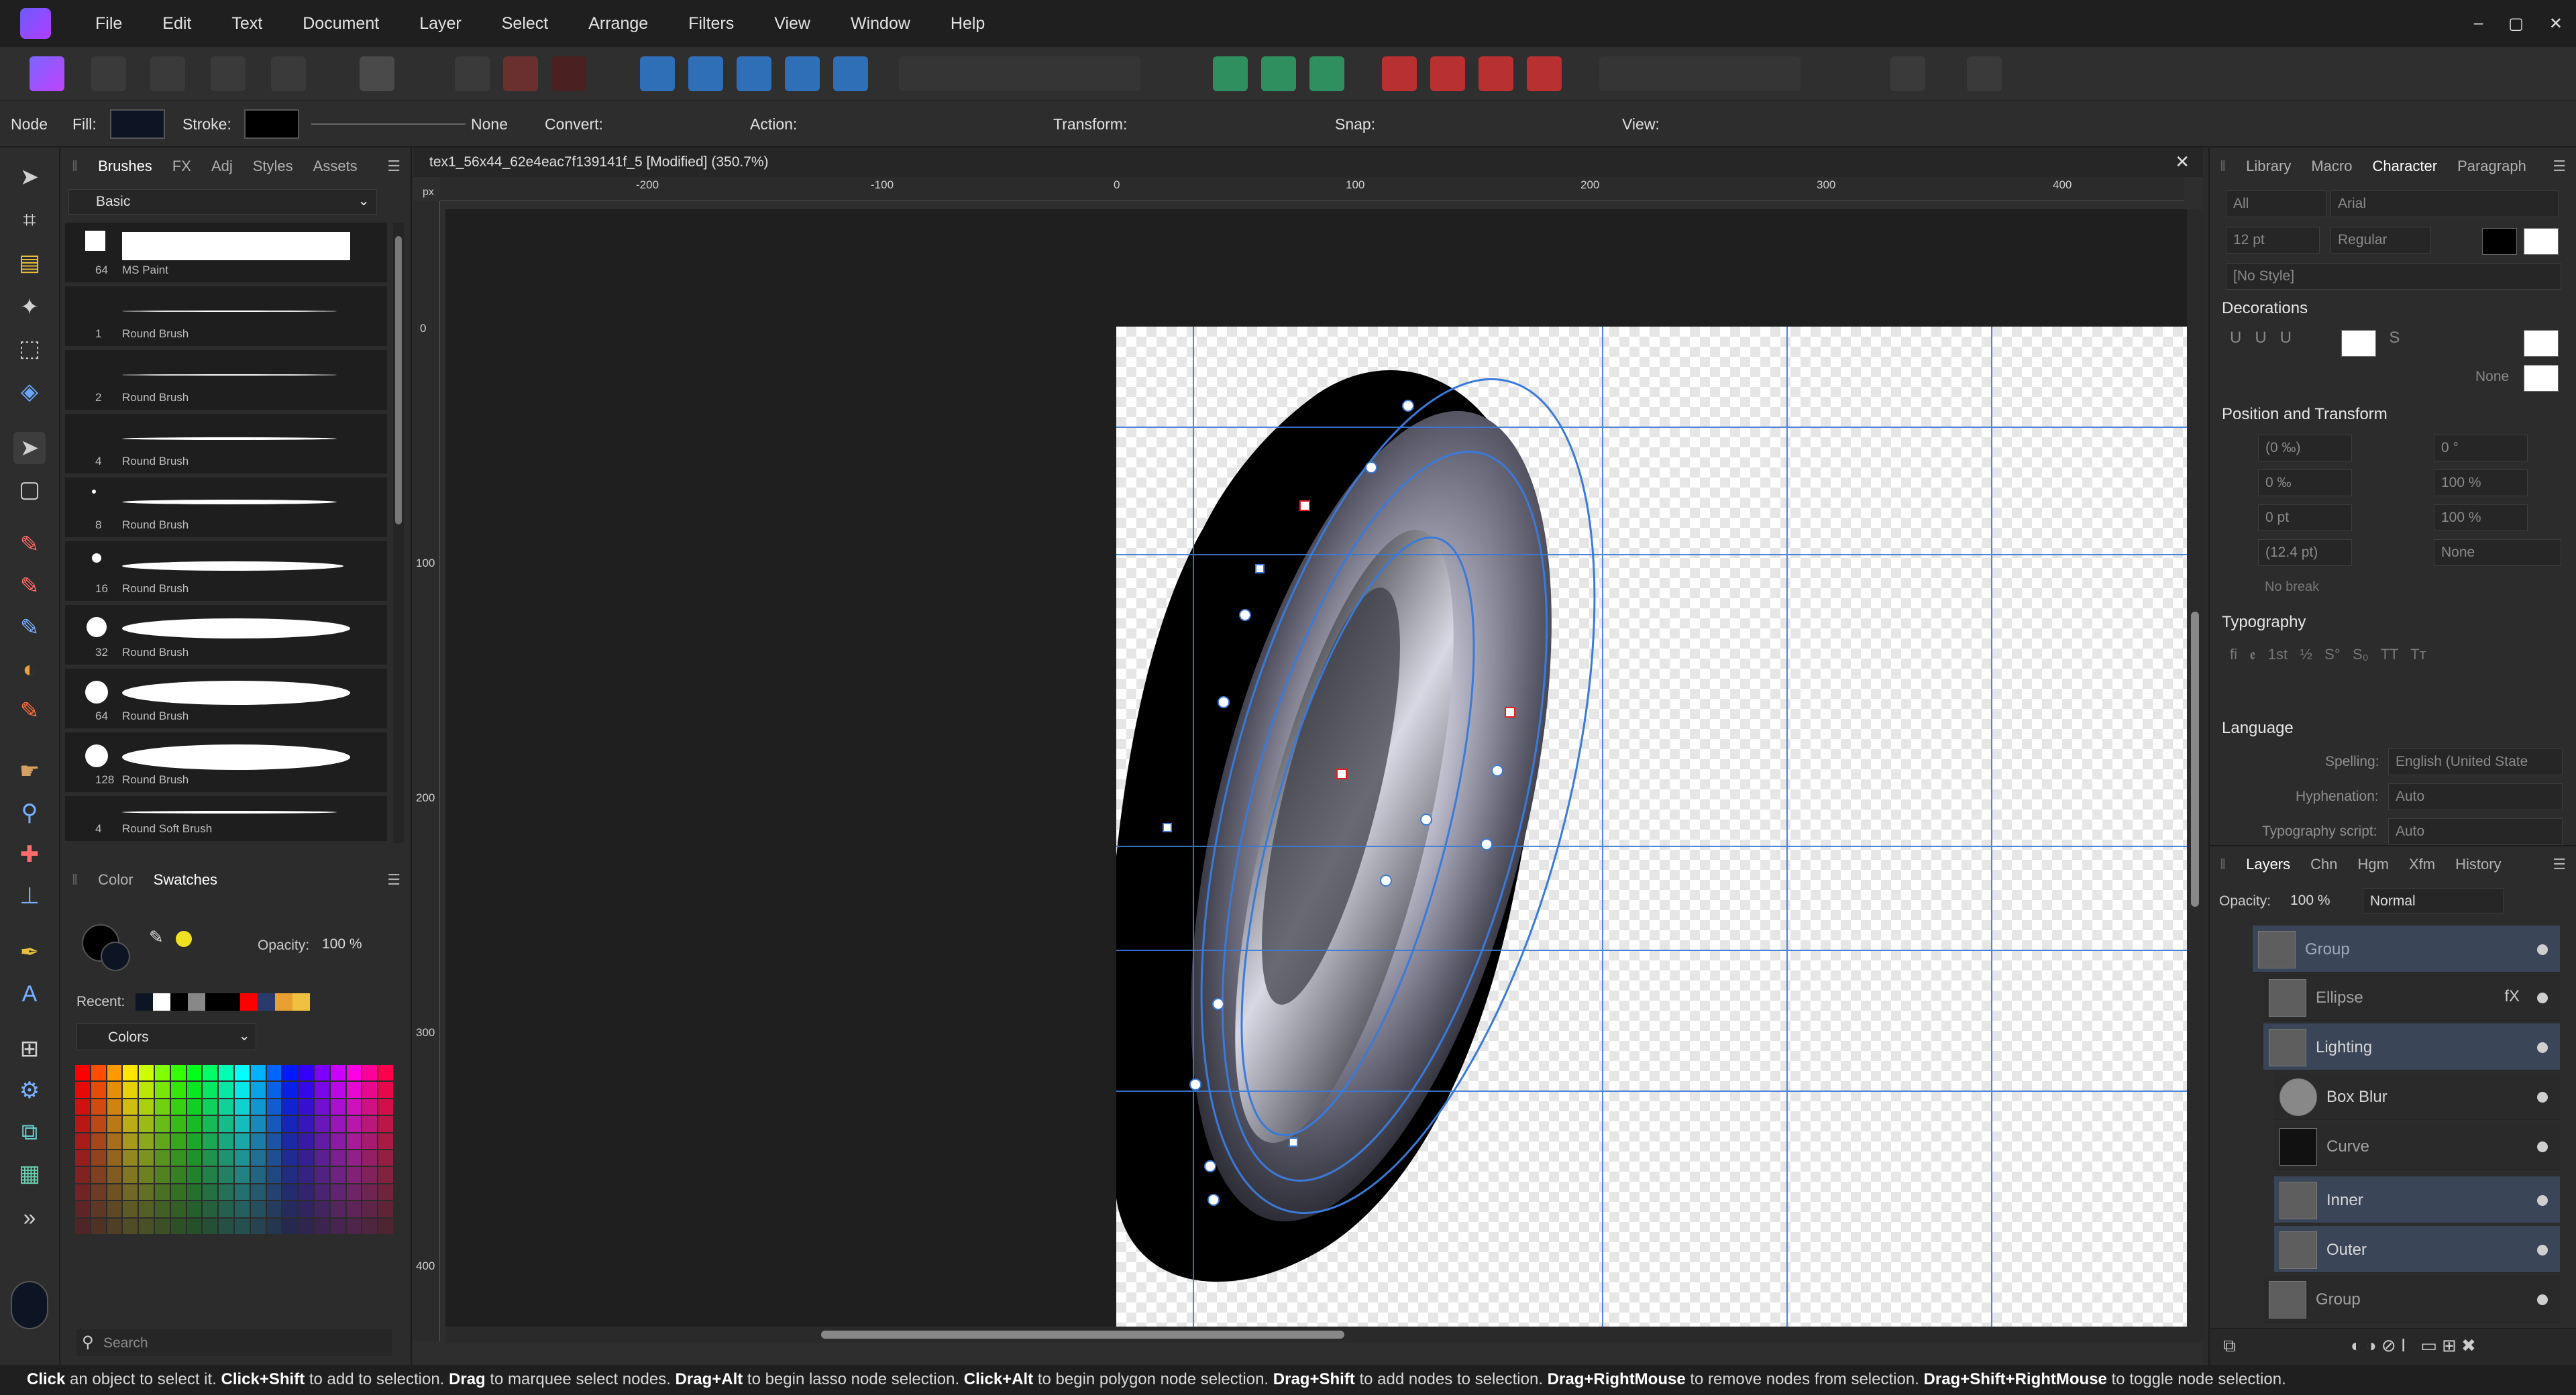  Describe the element at coordinates (2475, 831) in the screenshot. I see `typography-script-select: Auto` at that location.